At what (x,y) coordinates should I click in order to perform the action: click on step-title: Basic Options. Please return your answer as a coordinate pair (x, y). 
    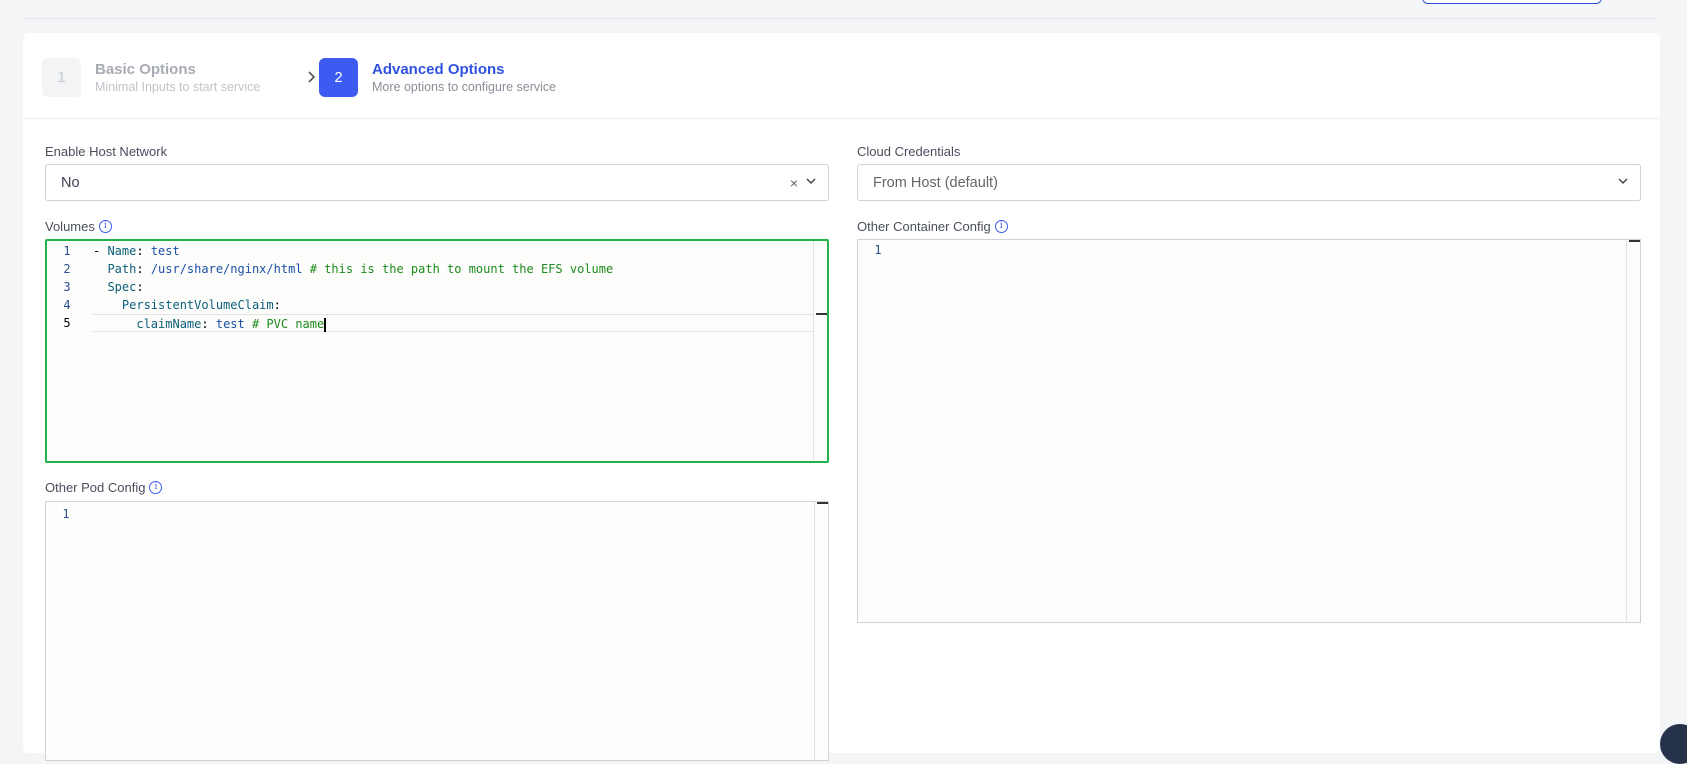
    Looking at the image, I should click on (145, 69).